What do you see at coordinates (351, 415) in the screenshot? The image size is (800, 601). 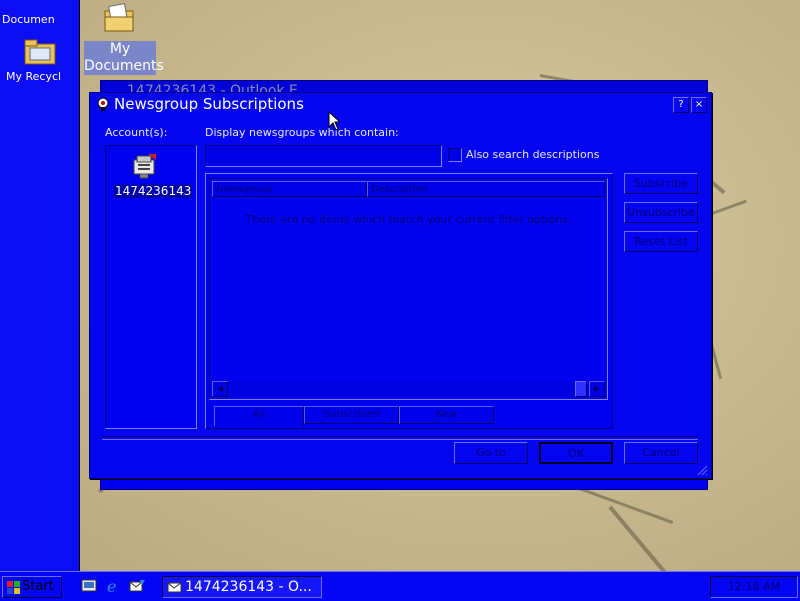 I see `tab-subscribed: Subscribed` at bounding box center [351, 415].